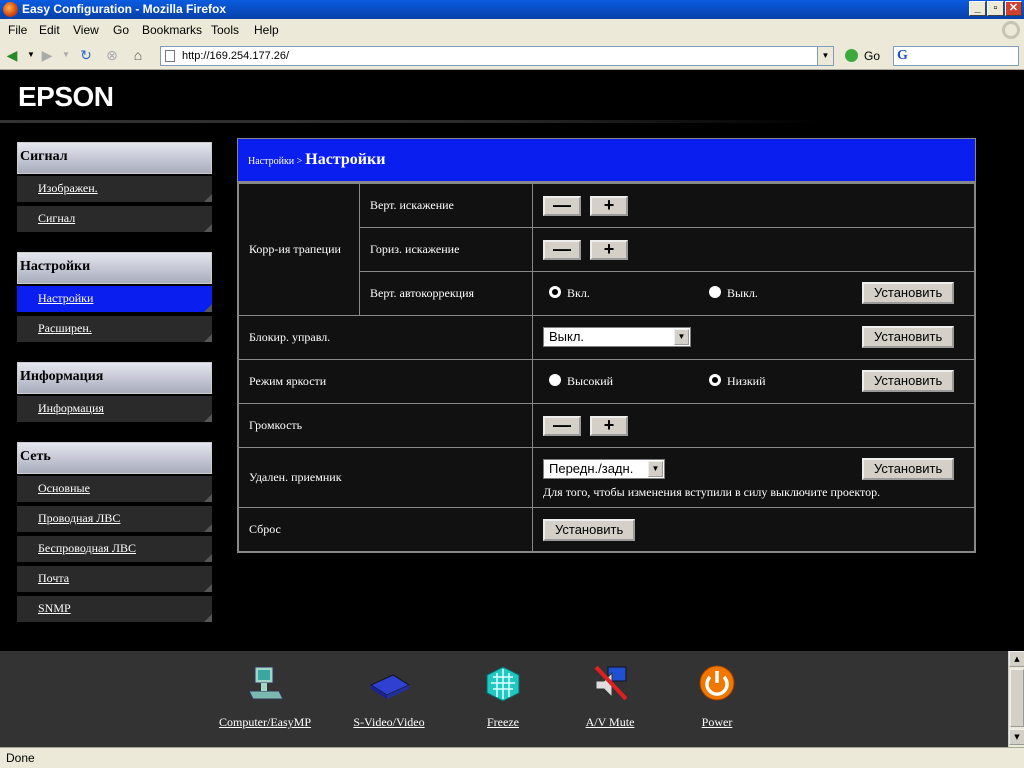 The height and width of the screenshot is (768, 1024). What do you see at coordinates (908, 381) in the screenshot?
I see `brightness-apply-button: Установить` at bounding box center [908, 381].